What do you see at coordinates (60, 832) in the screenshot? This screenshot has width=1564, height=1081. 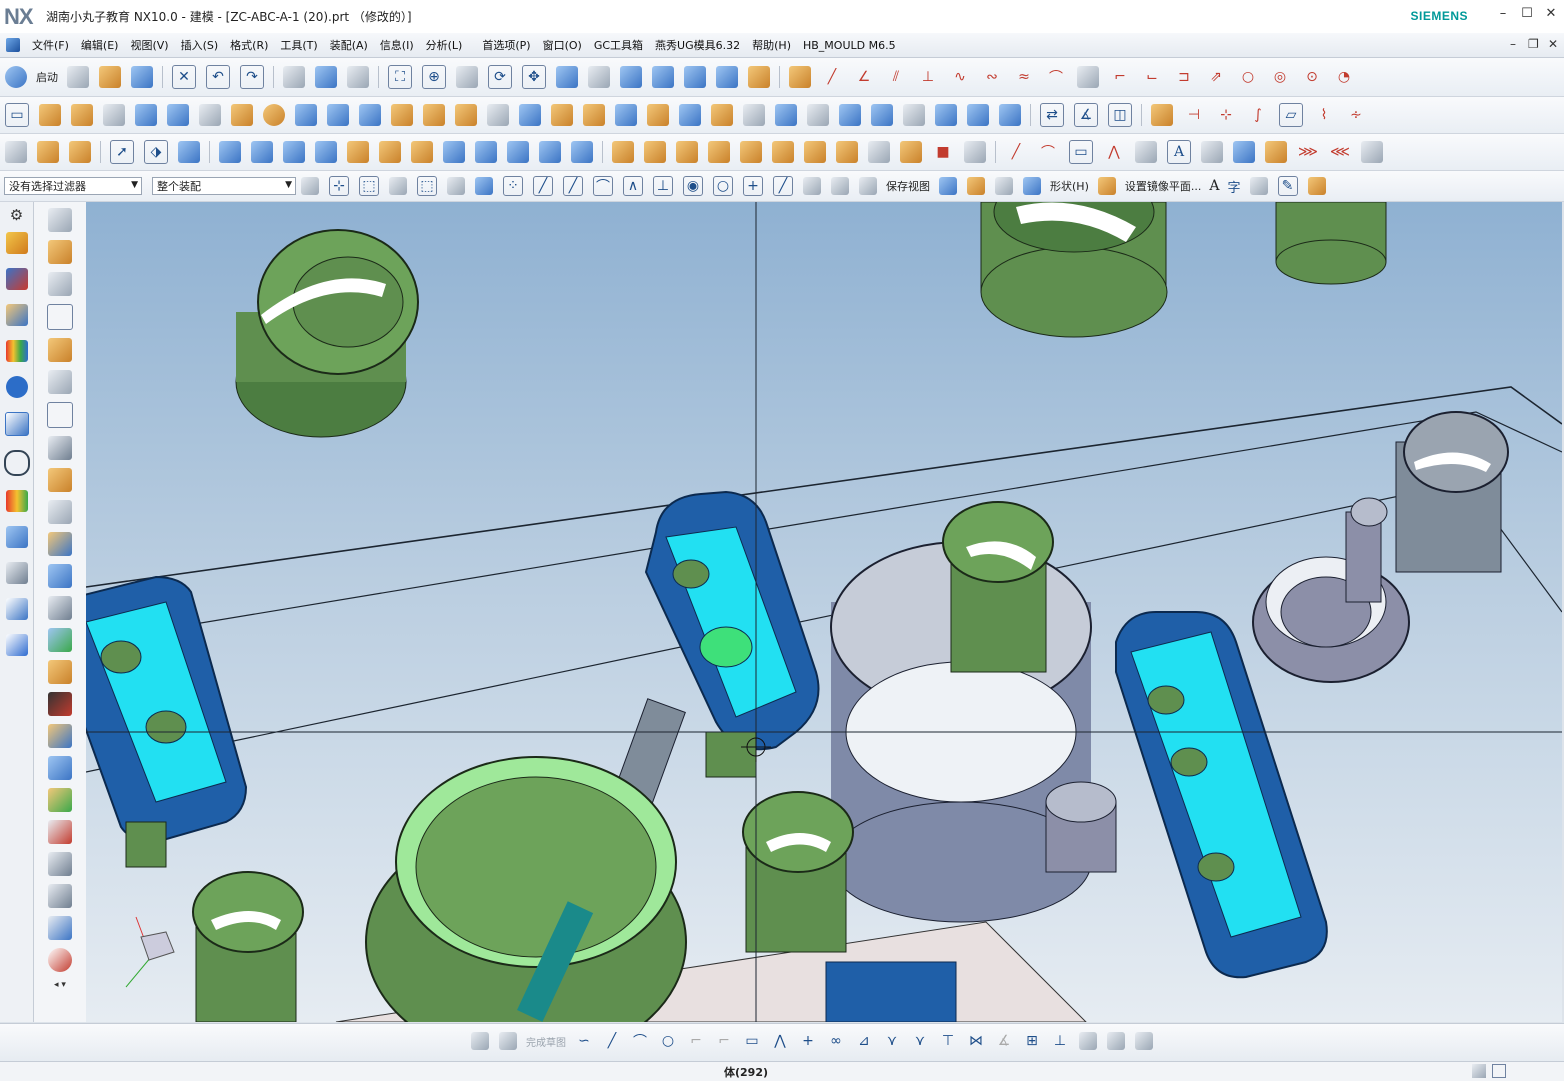 I see `lb-20-icon` at bounding box center [60, 832].